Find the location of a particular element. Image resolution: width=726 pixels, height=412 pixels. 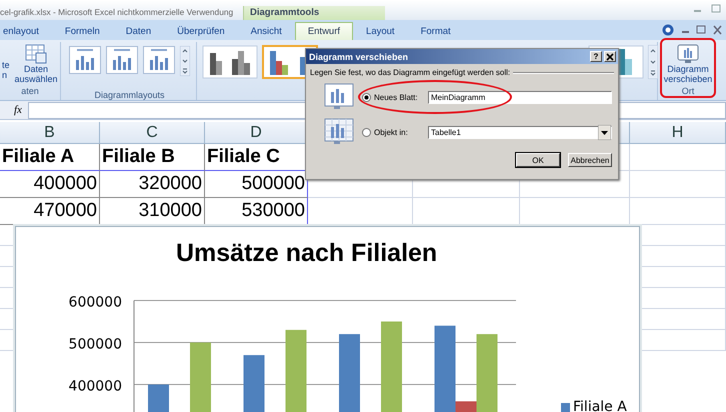

ribbon-tab: Überprüfen is located at coordinates (201, 31).